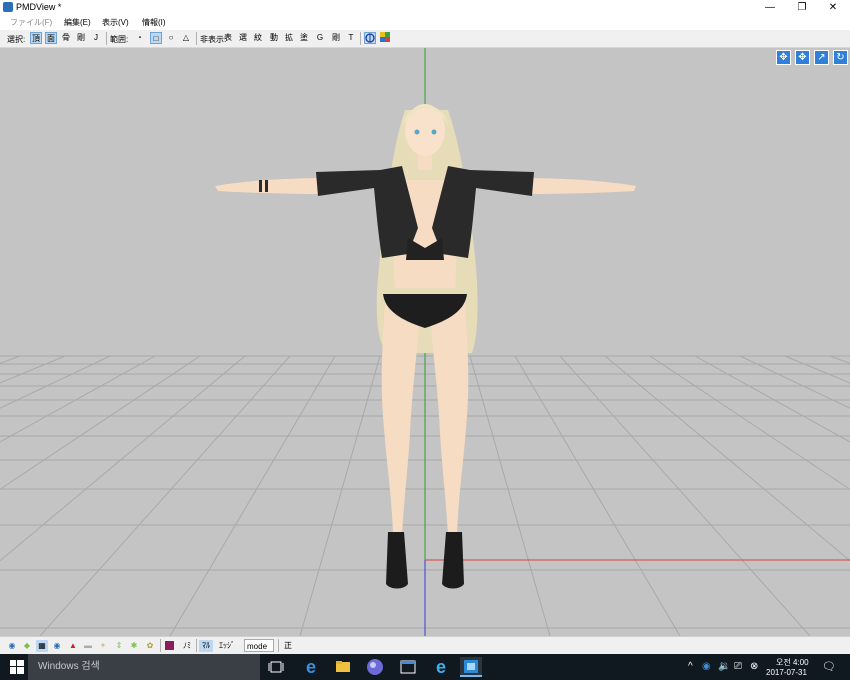  What do you see at coordinates (690, 666) in the screenshot?
I see `tray-chevron-icon: ^` at bounding box center [690, 666].